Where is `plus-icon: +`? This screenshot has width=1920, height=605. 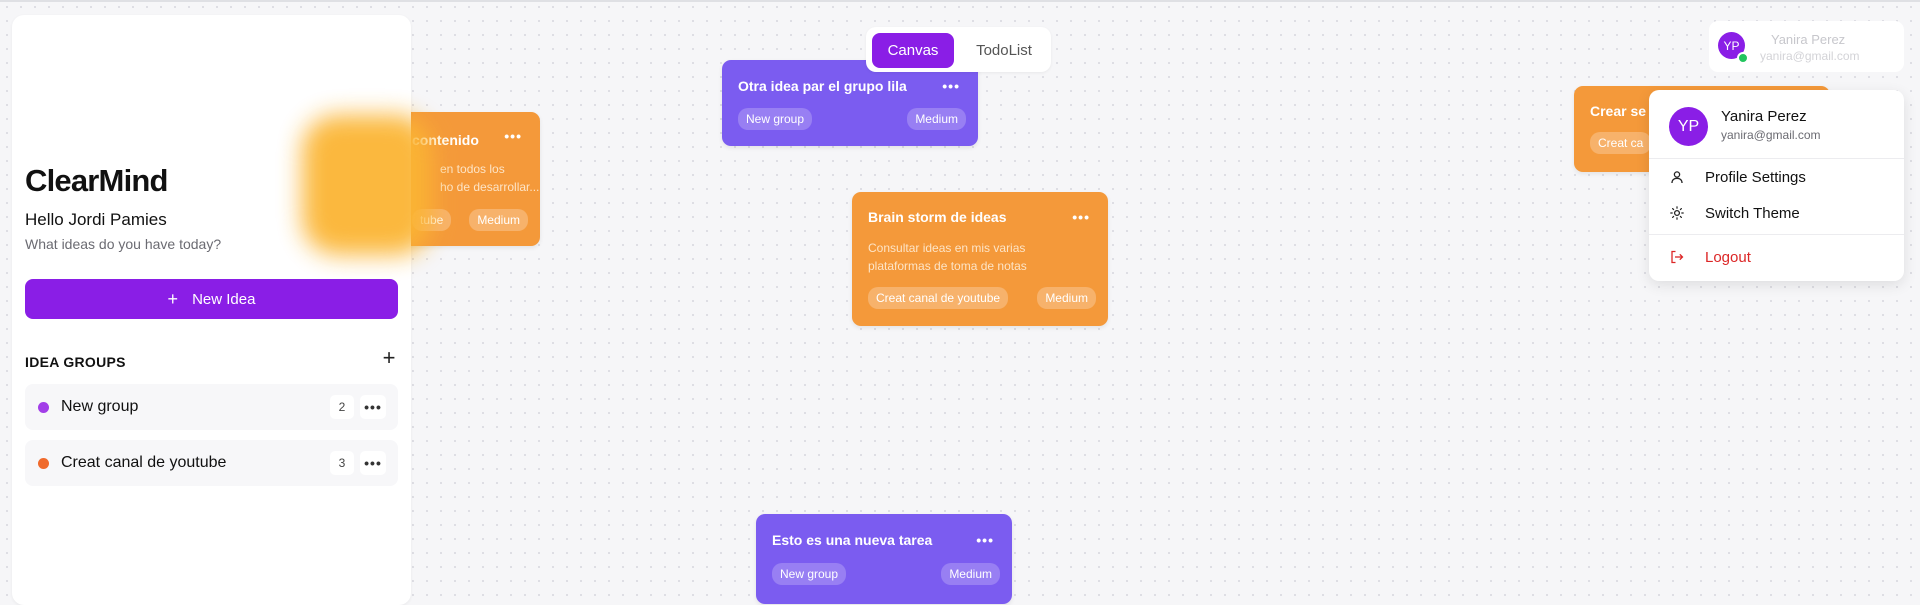 plus-icon: + is located at coordinates (173, 299).